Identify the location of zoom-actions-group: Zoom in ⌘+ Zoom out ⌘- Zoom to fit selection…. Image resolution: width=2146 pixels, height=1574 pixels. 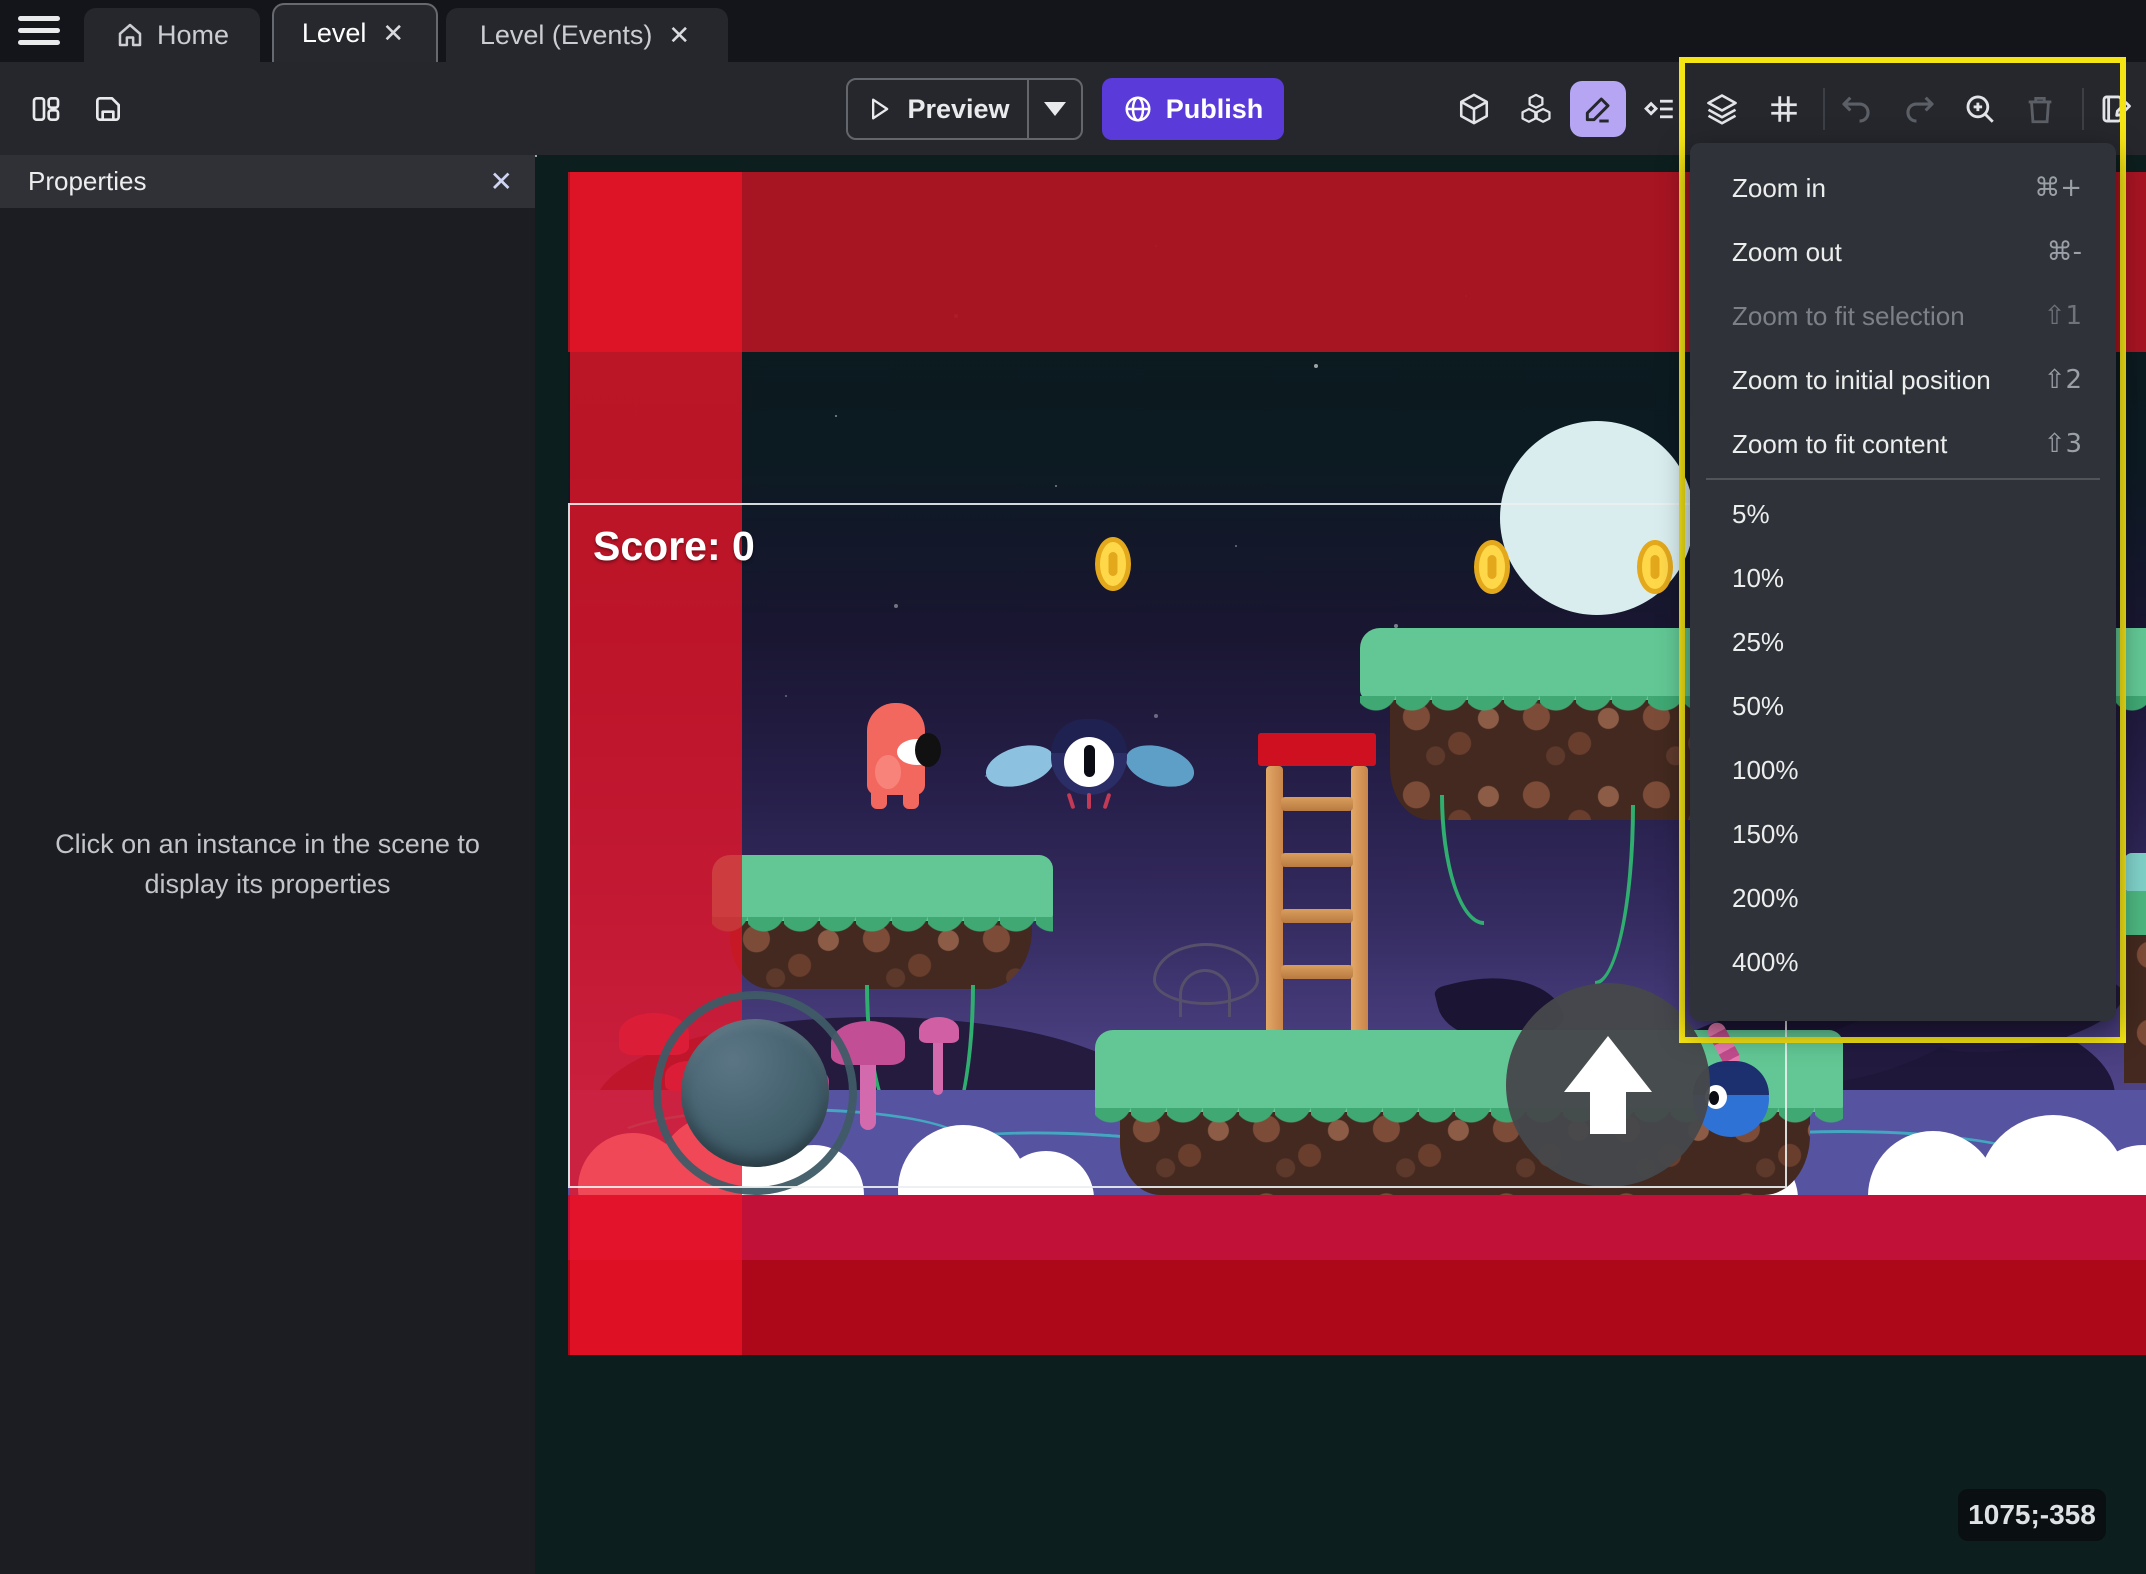
(1903, 316).